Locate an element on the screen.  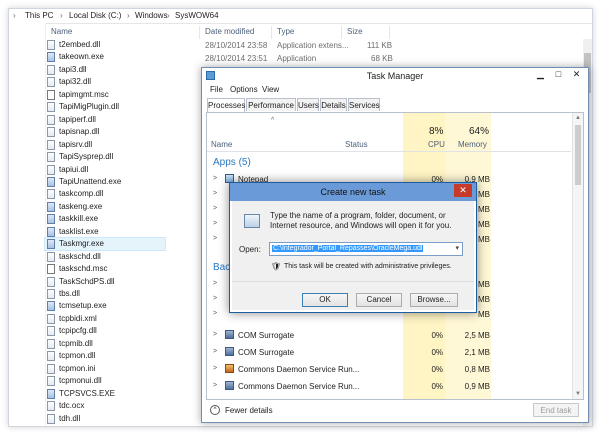
tab-details: Details is located at coordinates (333, 104).